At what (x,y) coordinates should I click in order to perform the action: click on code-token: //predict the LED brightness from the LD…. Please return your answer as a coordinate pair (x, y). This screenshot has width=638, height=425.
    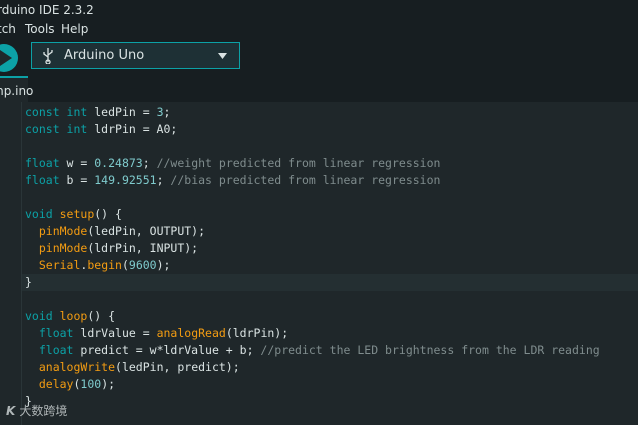
    Looking at the image, I should click on (430, 350).